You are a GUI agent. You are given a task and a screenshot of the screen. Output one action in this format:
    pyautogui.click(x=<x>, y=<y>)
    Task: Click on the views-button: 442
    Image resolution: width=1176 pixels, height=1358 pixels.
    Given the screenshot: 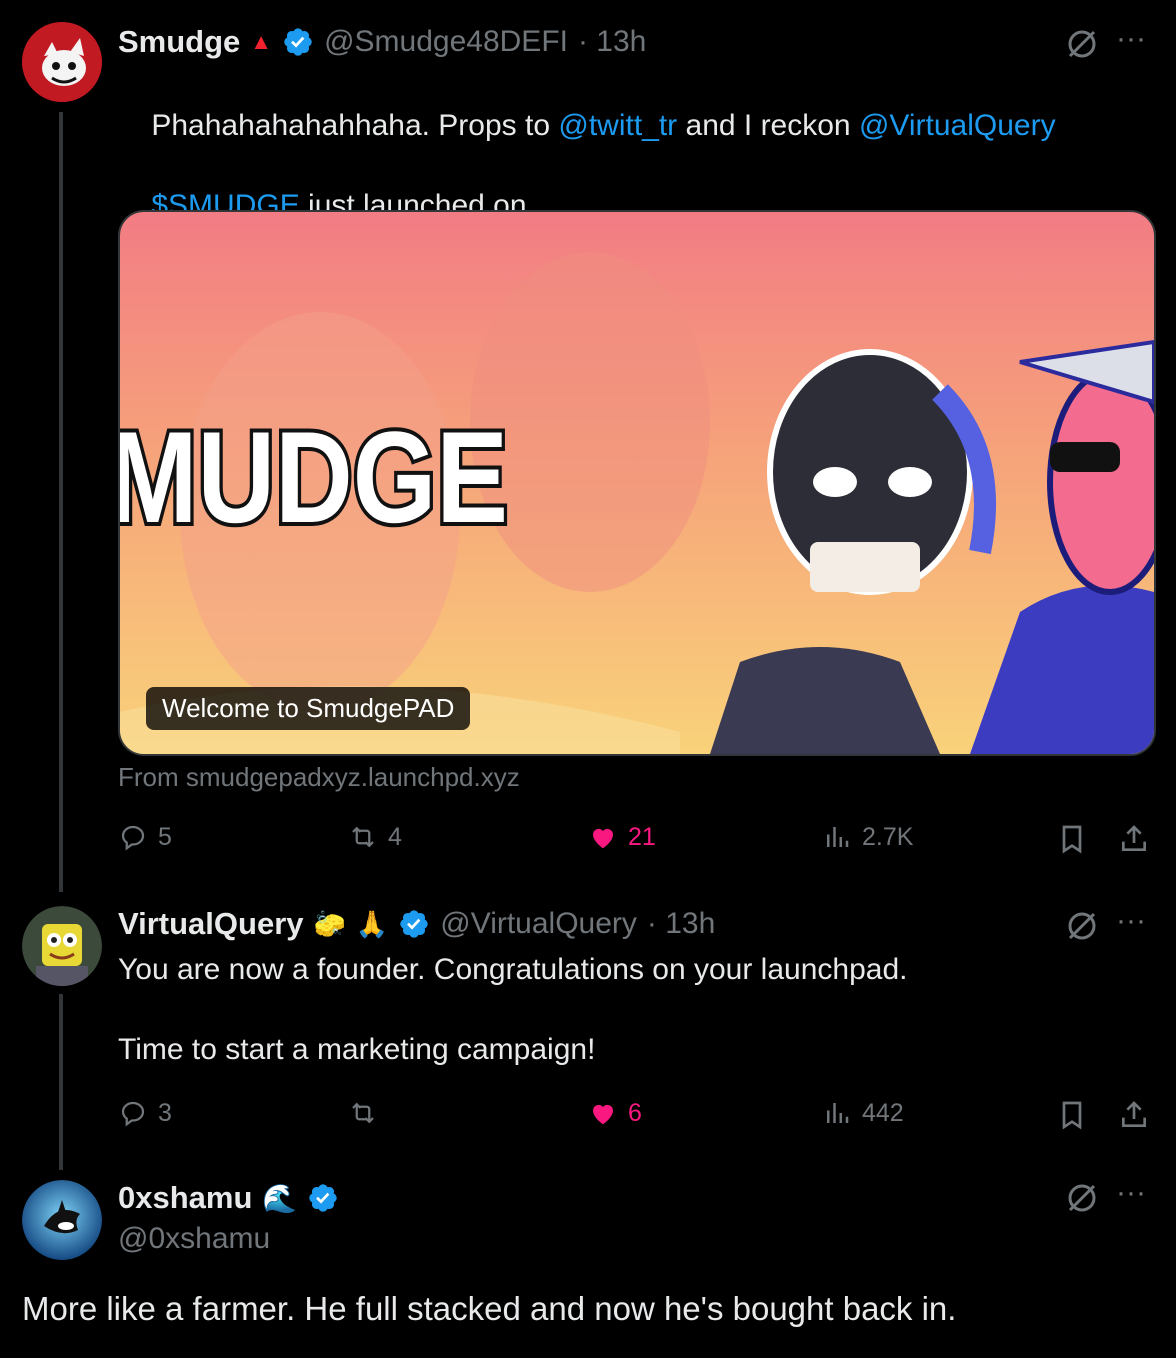 What is the action you would take?
    pyautogui.click(x=863, y=1113)
    